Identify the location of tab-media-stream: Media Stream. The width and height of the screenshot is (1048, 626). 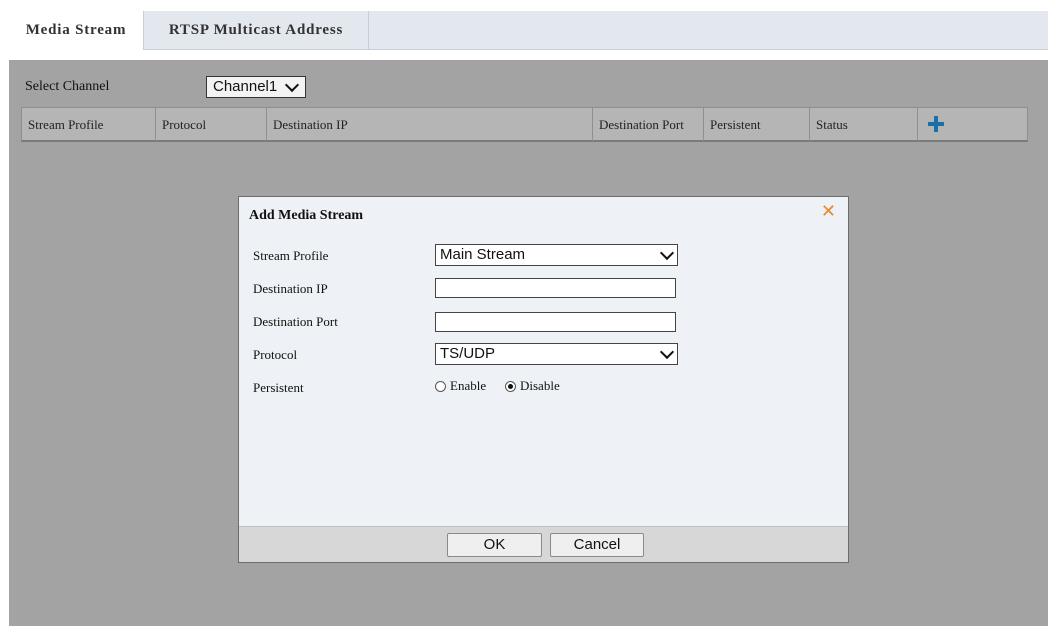
(76, 30).